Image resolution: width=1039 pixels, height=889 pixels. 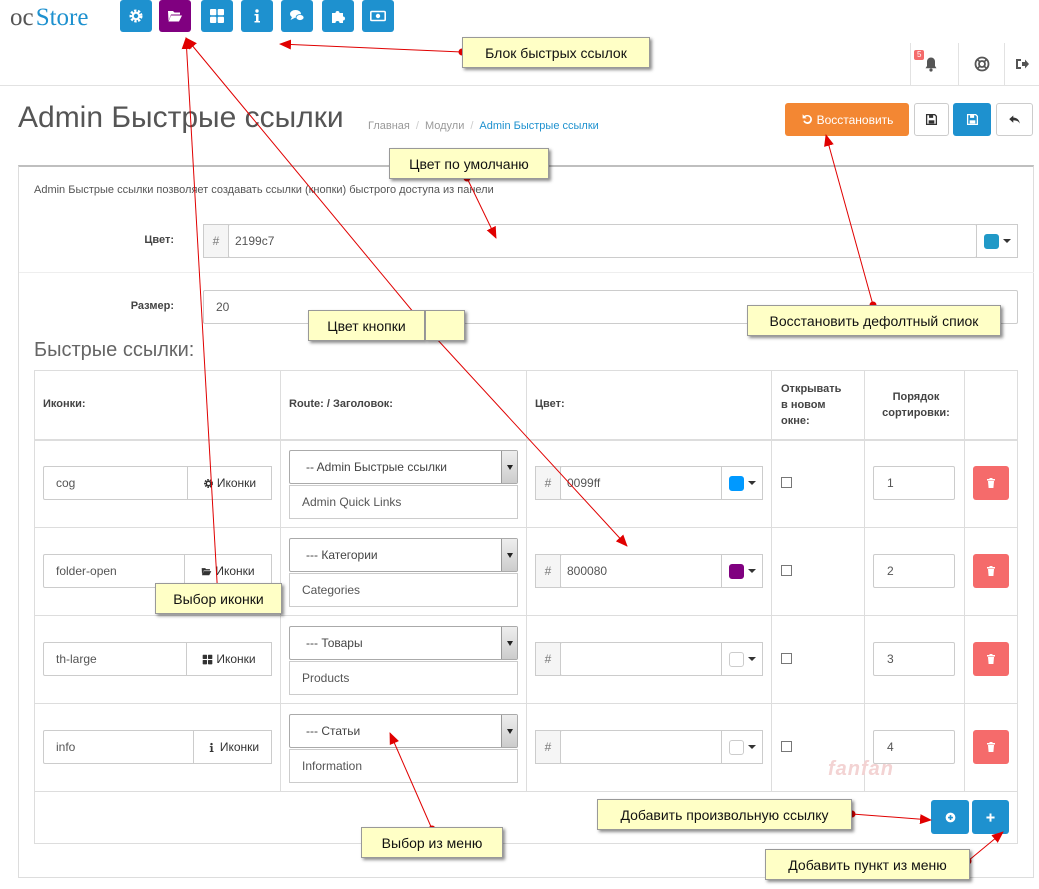 I want to click on quick-link-puzzle, so click(x=338, y=16).